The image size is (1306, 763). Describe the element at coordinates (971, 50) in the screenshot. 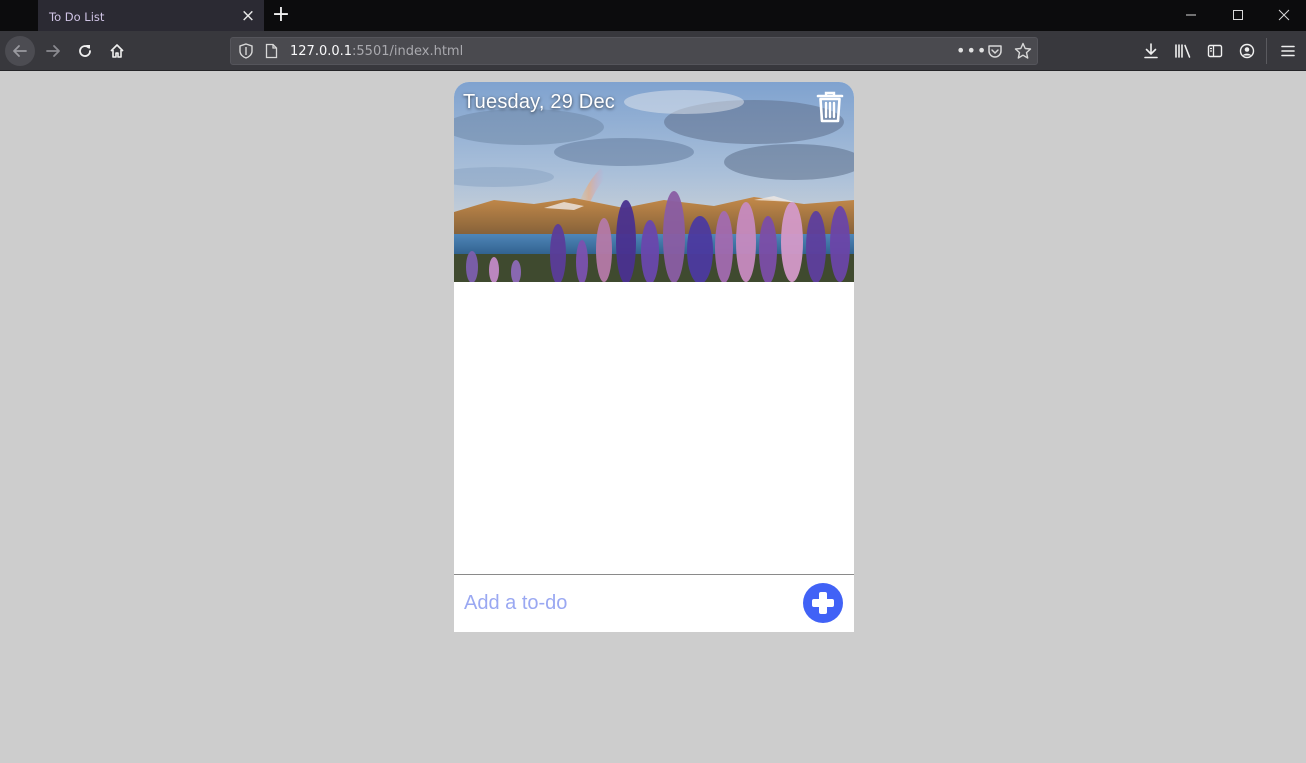

I see `page-actions-more-icon: •••` at that location.